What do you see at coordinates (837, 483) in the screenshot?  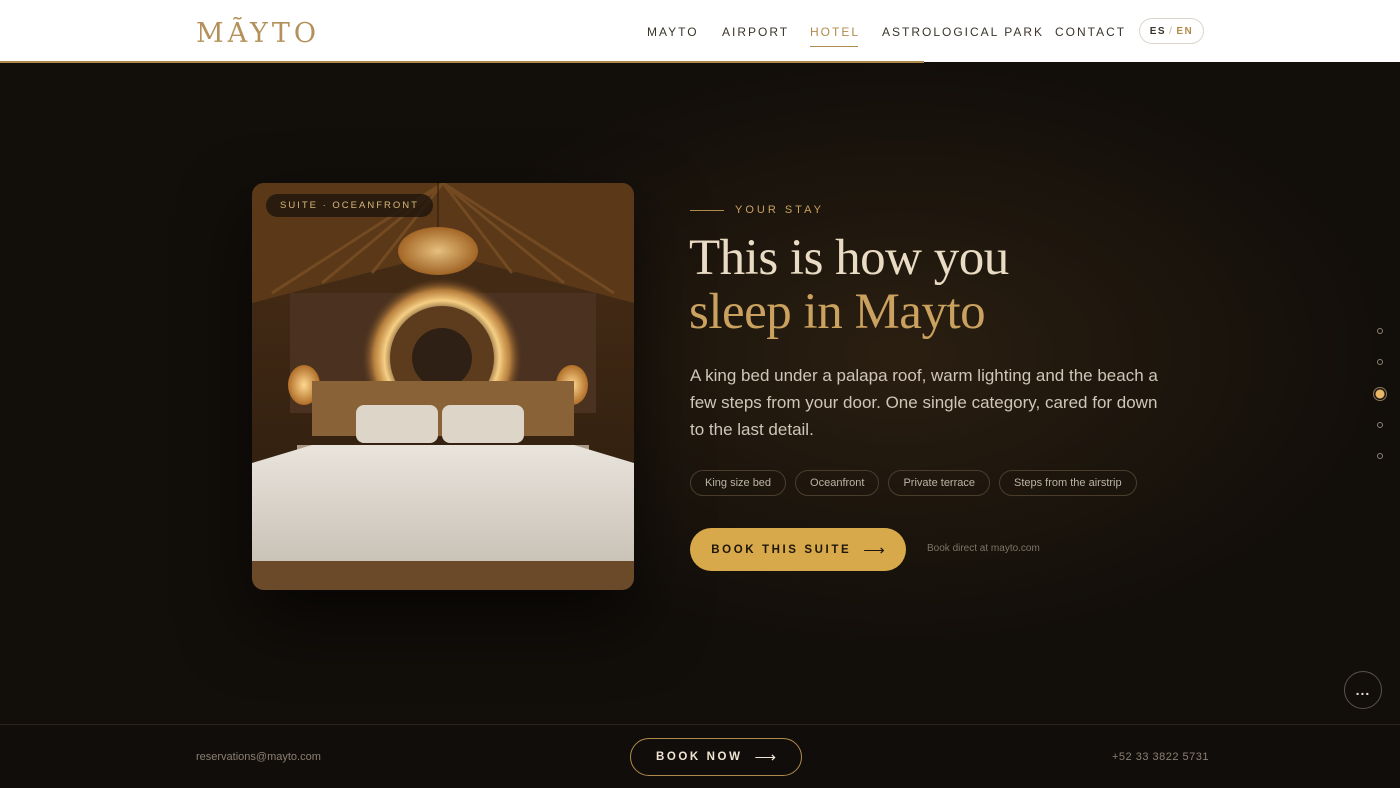 I see `feature-tag: Oceanfront` at bounding box center [837, 483].